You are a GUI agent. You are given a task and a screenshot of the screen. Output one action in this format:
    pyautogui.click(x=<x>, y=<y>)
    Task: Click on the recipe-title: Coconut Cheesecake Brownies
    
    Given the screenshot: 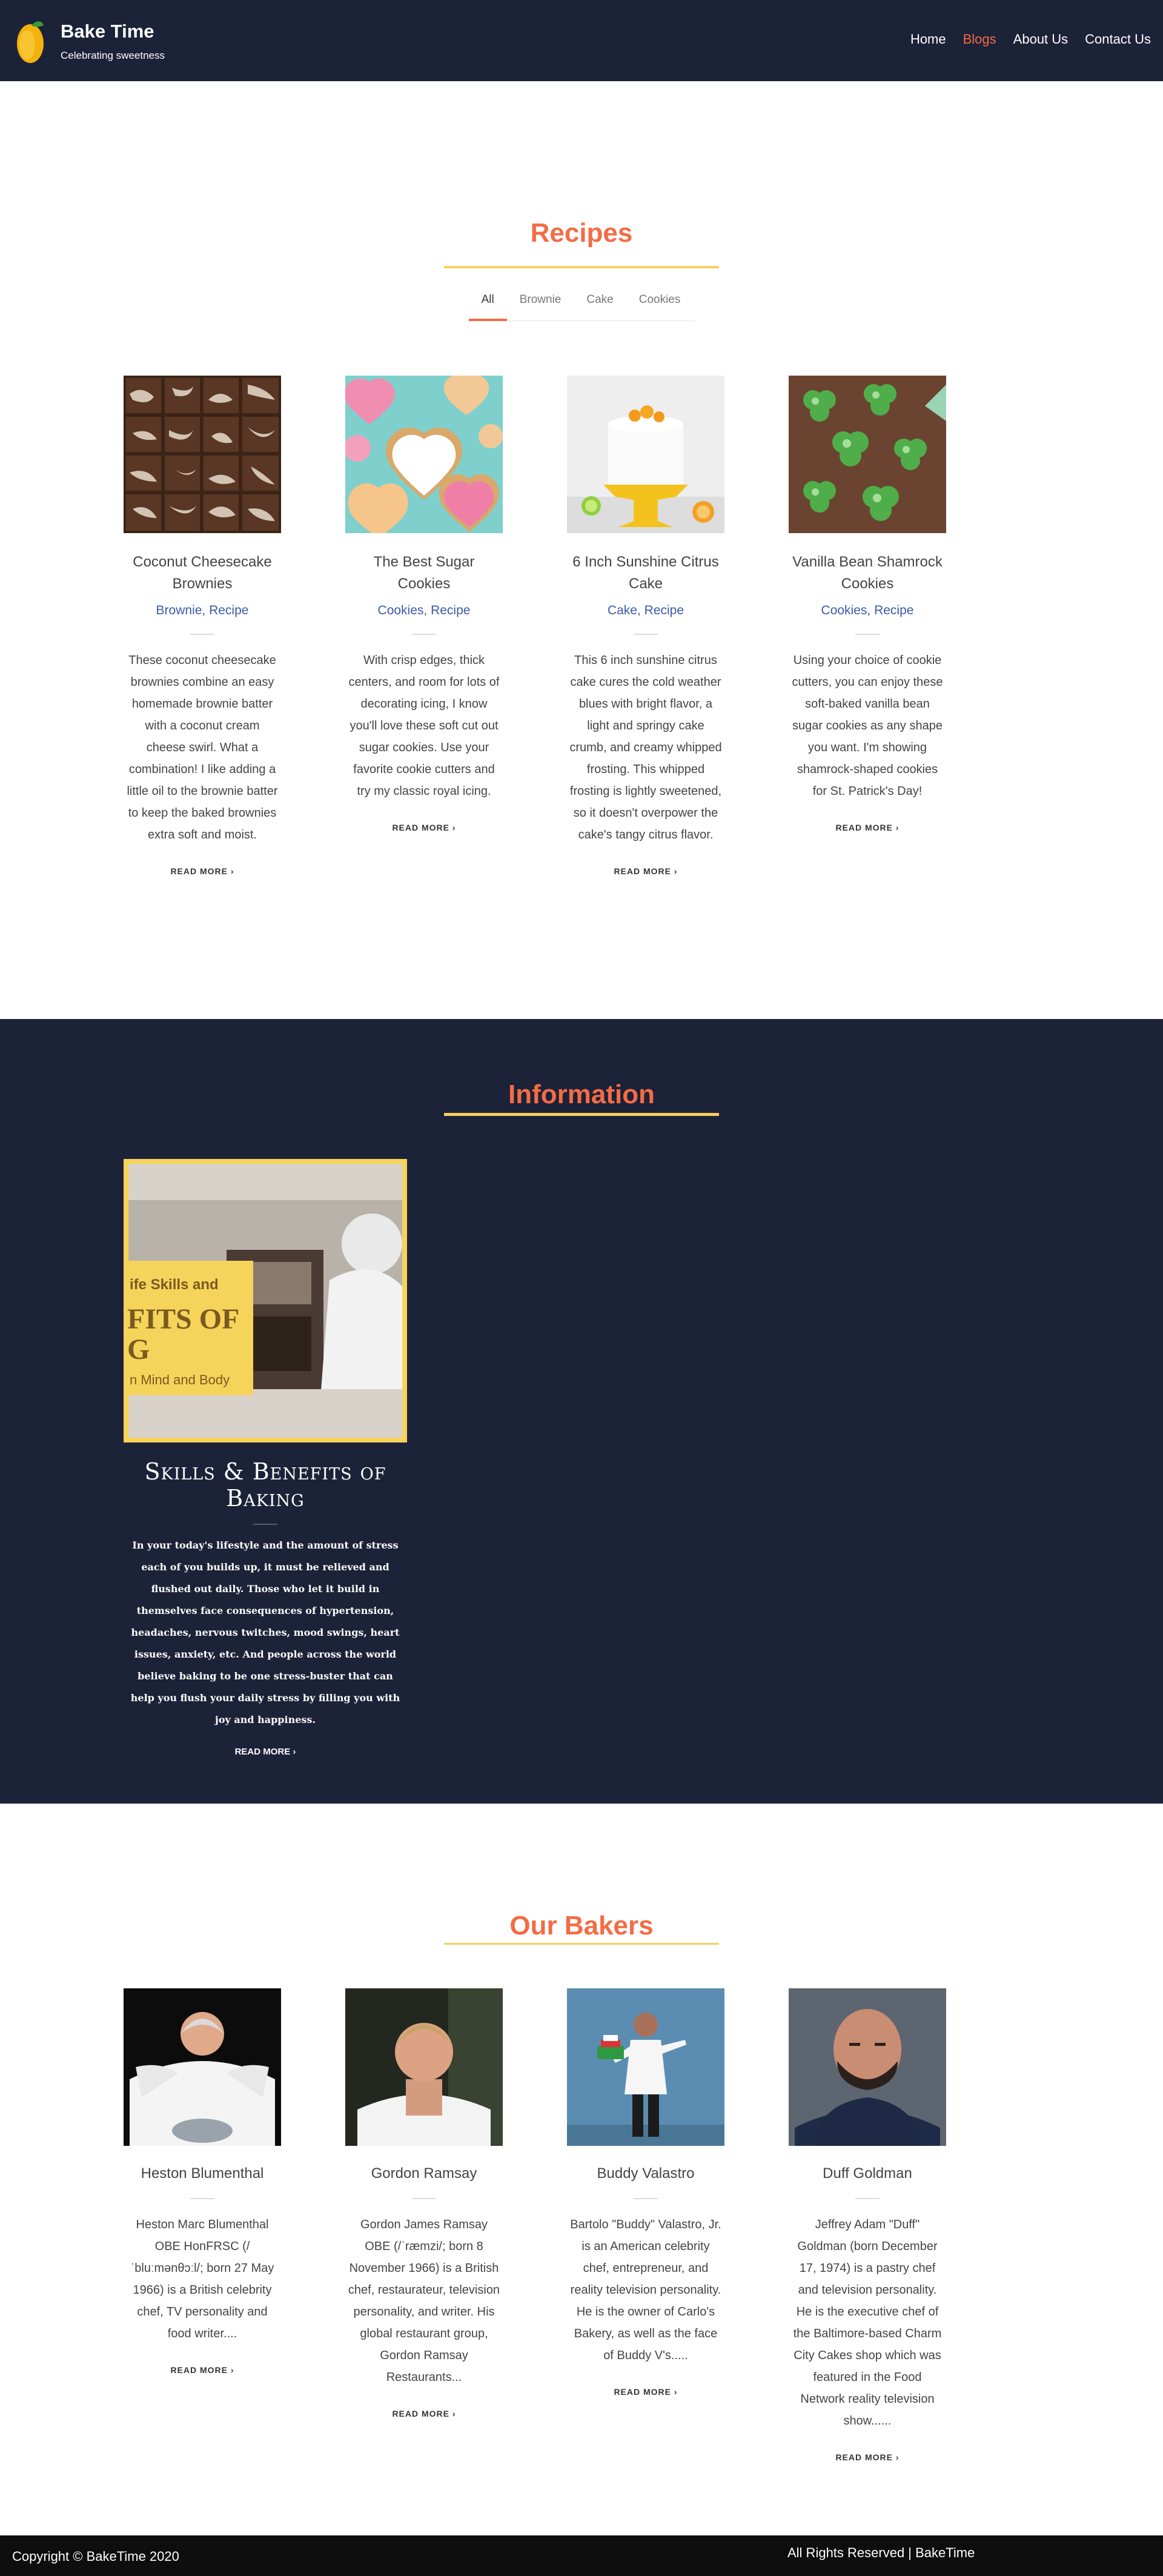 What is the action you would take?
    pyautogui.click(x=202, y=573)
    